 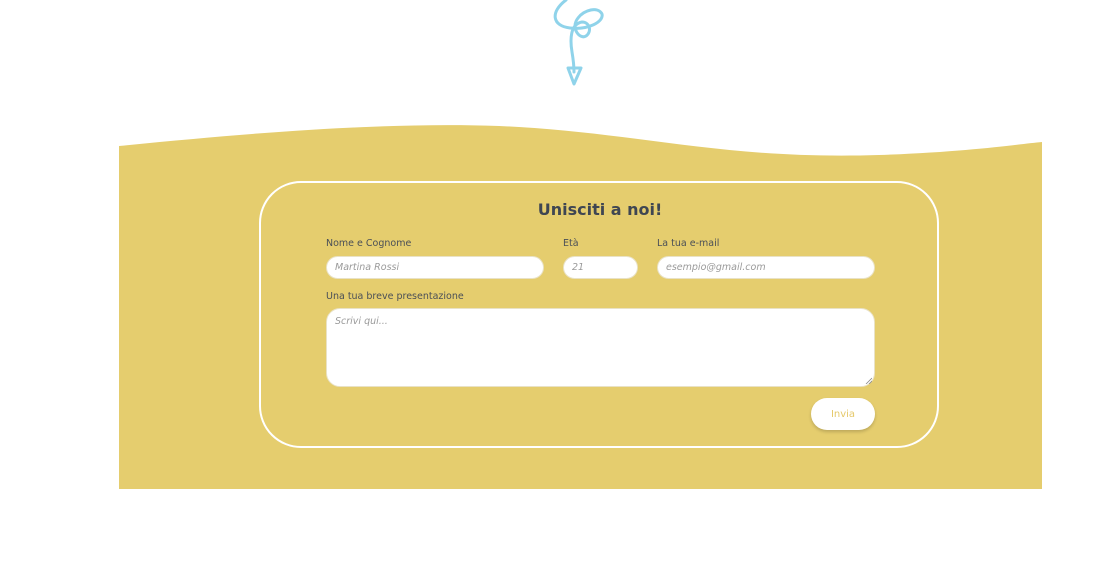 What do you see at coordinates (868, 380) in the screenshot?
I see `resize-handle-icon` at bounding box center [868, 380].